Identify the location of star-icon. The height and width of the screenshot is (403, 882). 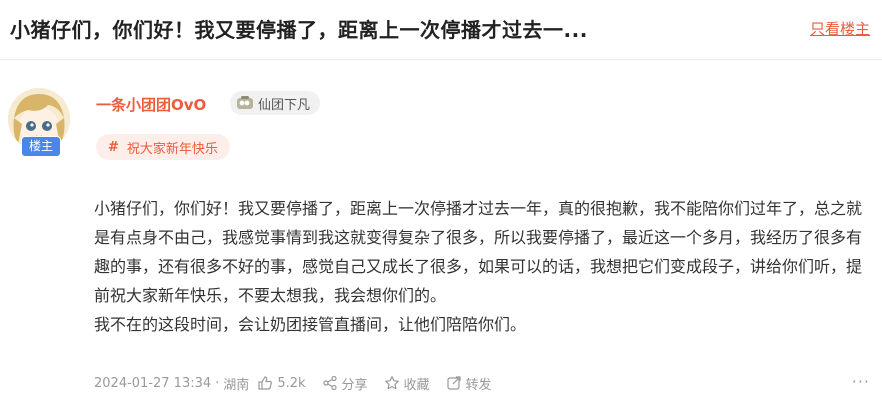
(391, 383).